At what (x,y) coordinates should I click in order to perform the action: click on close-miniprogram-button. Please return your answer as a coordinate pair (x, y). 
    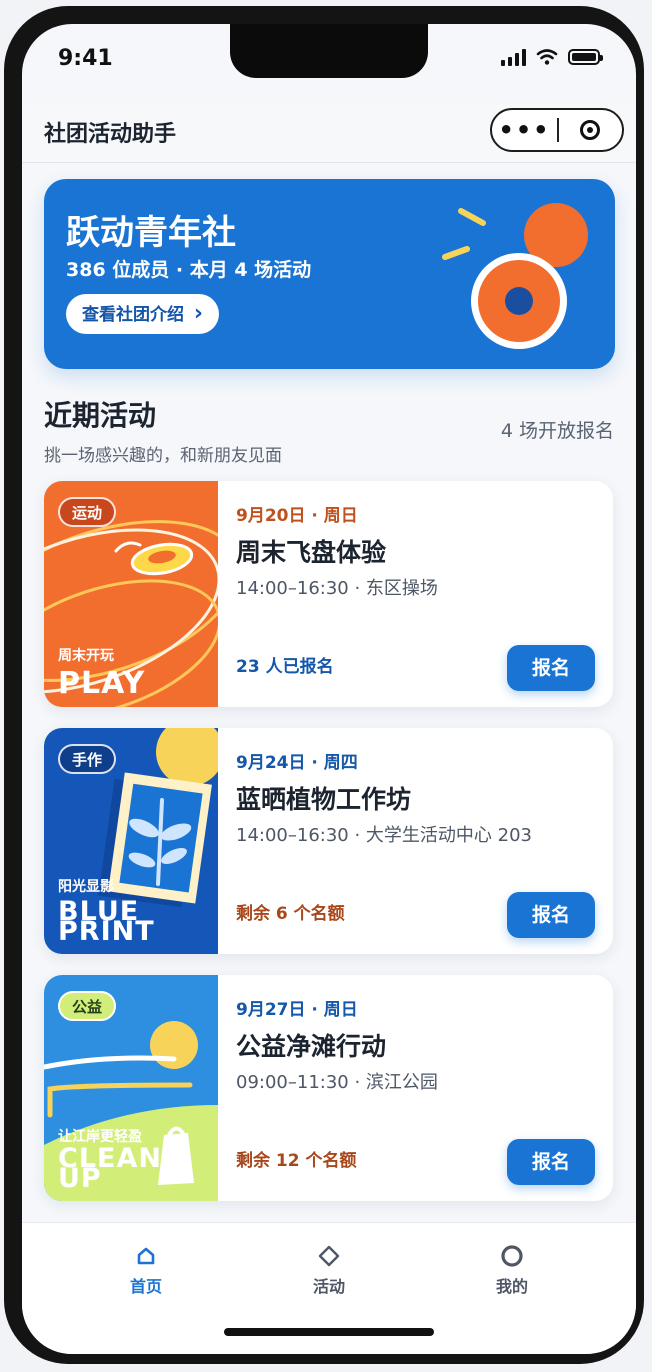
    Looking at the image, I should click on (590, 130).